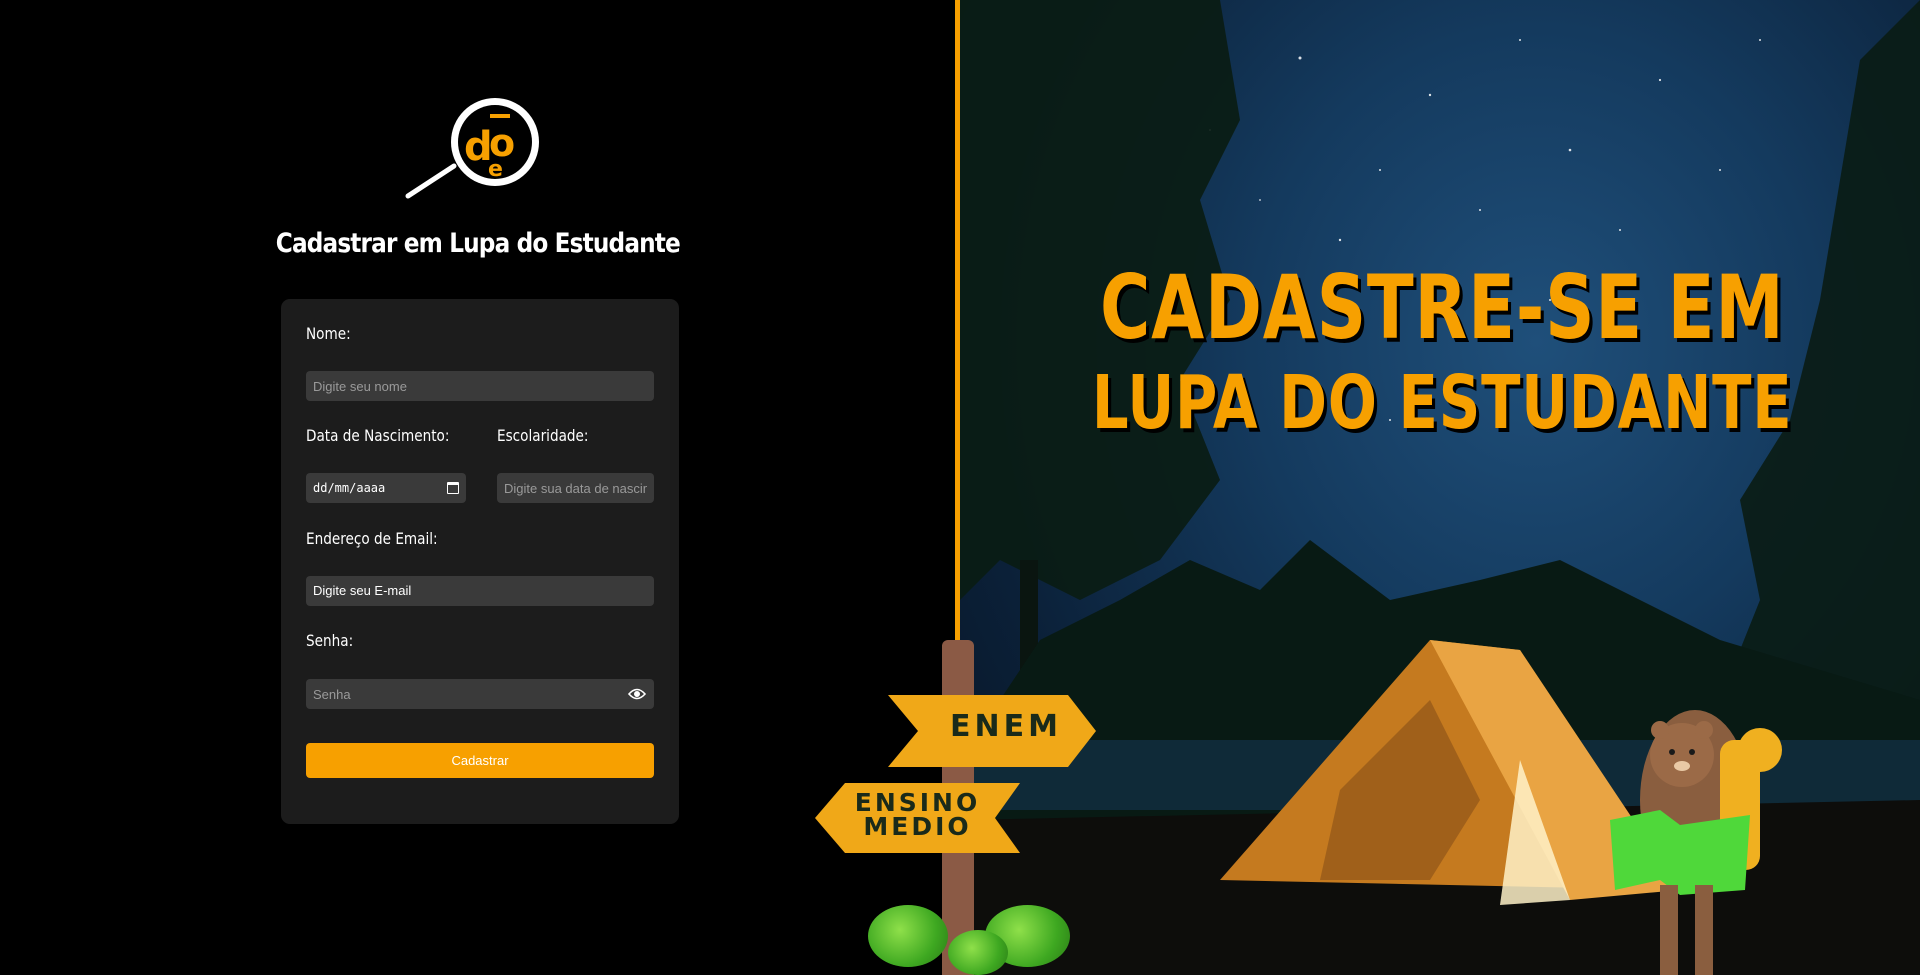 Image resolution: width=1920 pixels, height=975 pixels. Describe the element at coordinates (349, 488) in the screenshot. I see `birth-date-value: dd/mm/aaaa` at that location.